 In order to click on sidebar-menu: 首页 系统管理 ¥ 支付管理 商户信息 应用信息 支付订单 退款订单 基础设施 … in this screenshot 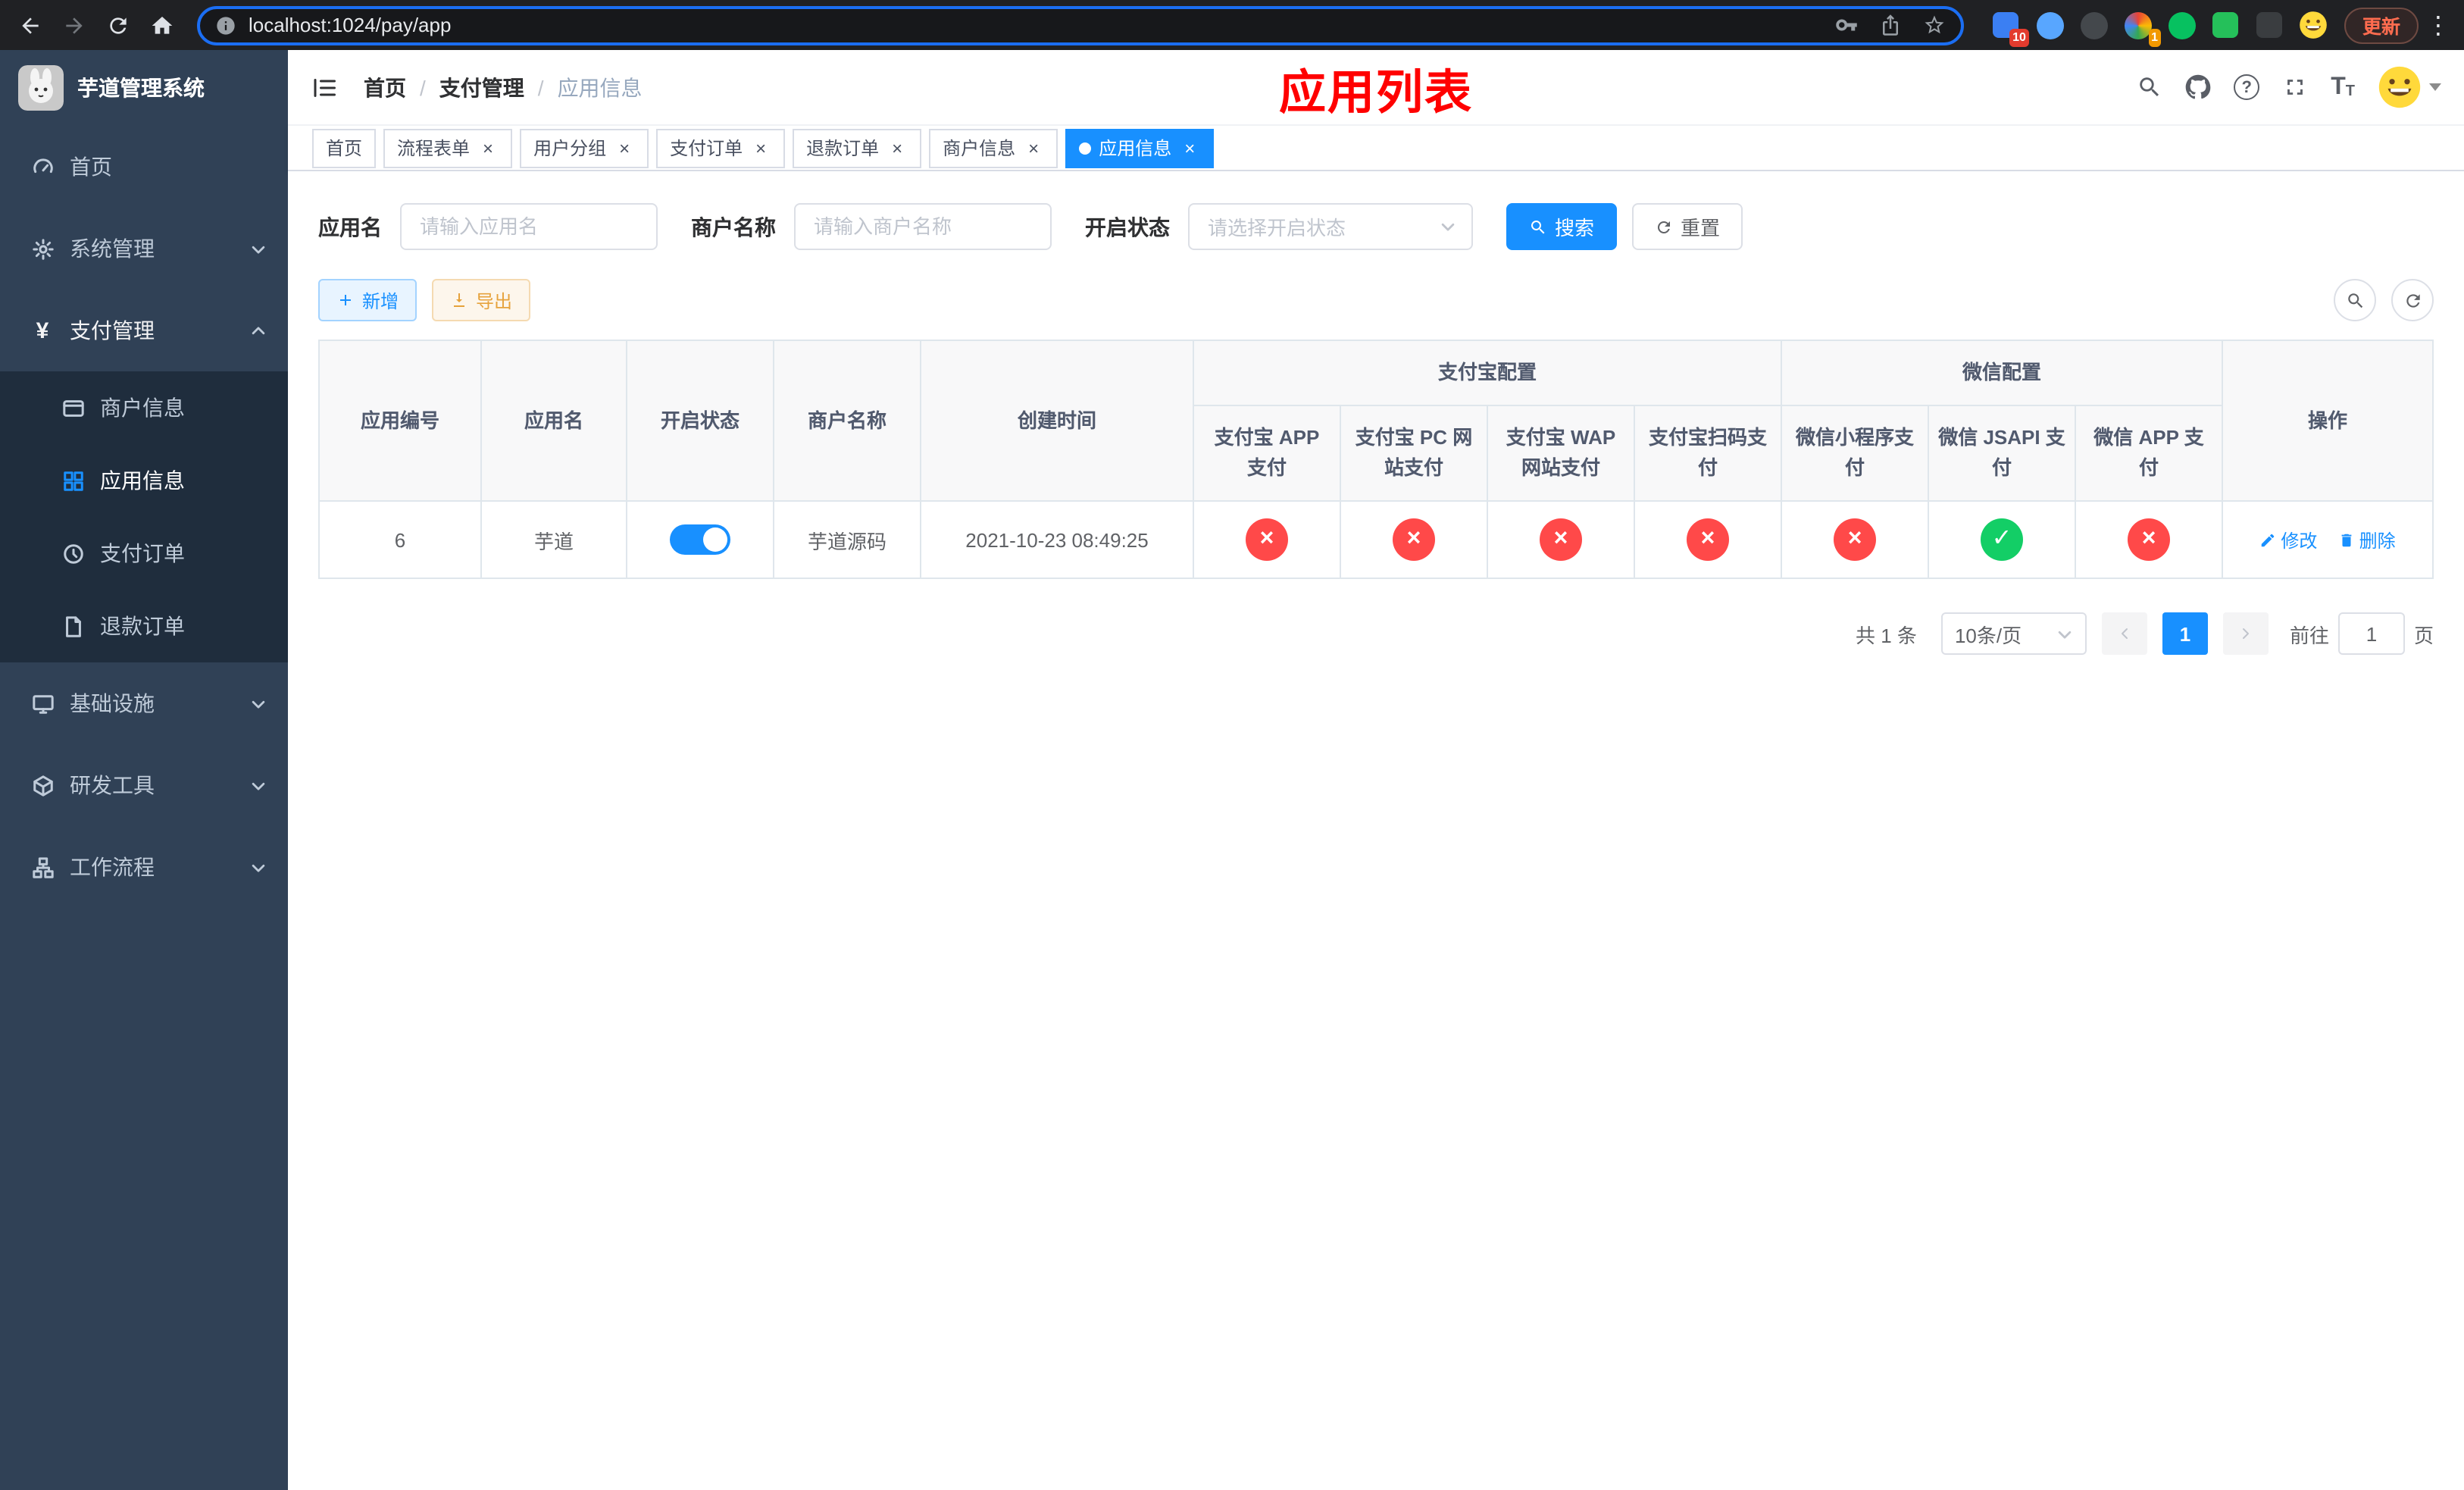, I will do `click(144, 517)`.